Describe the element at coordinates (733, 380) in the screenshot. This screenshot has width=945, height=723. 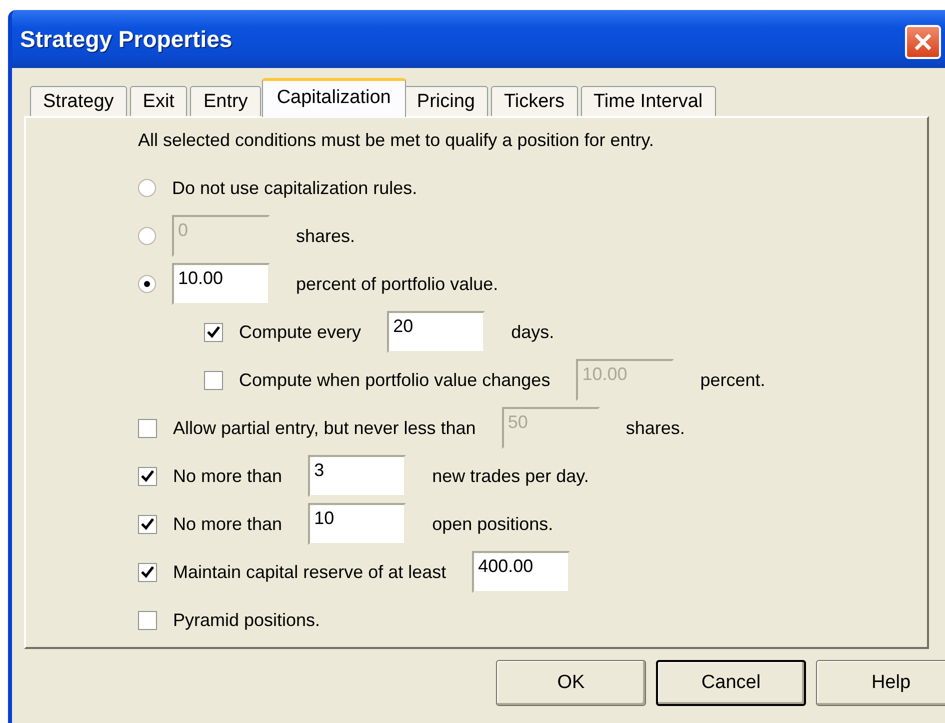
I see `unit-label: percent.` at that location.